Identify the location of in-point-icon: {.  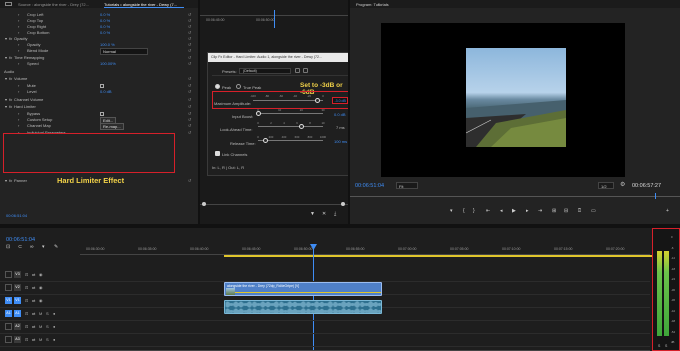
(464, 211).